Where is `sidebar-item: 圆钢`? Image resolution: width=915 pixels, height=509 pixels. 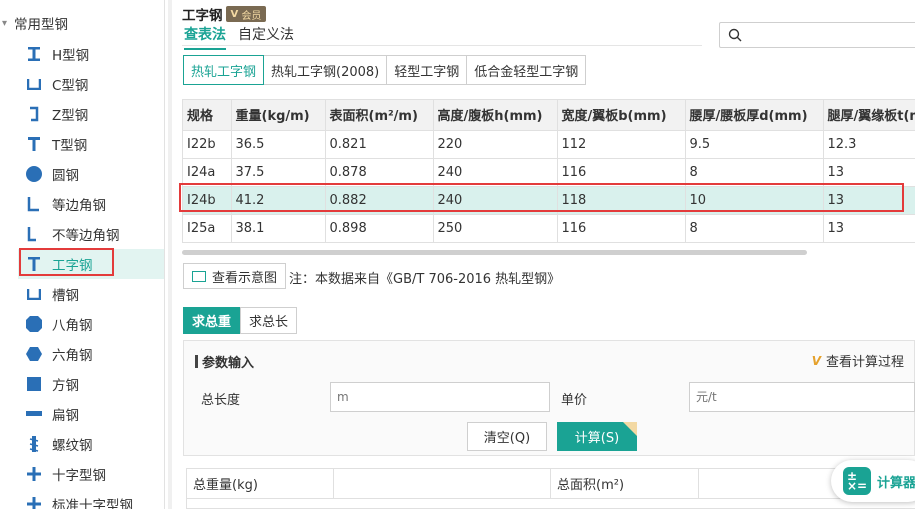
sidebar-item: 圆钢 is located at coordinates (91, 174).